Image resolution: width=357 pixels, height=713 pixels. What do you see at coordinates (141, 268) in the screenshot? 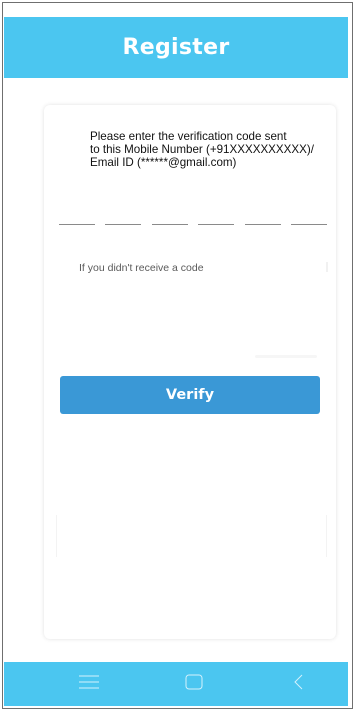
I see `resend-code-prompt: If you didn't receive a code` at bounding box center [141, 268].